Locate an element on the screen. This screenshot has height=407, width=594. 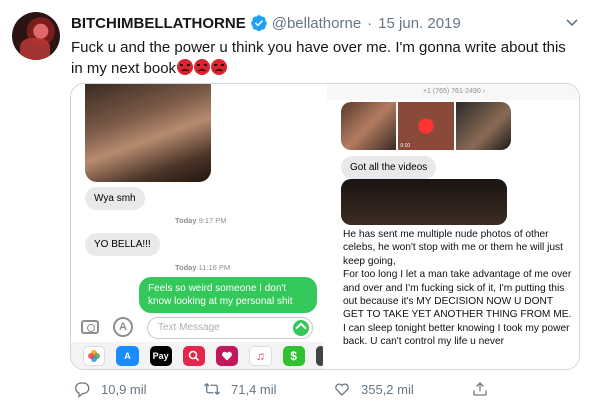
video-thumbnail: 0:10 is located at coordinates (426, 126).